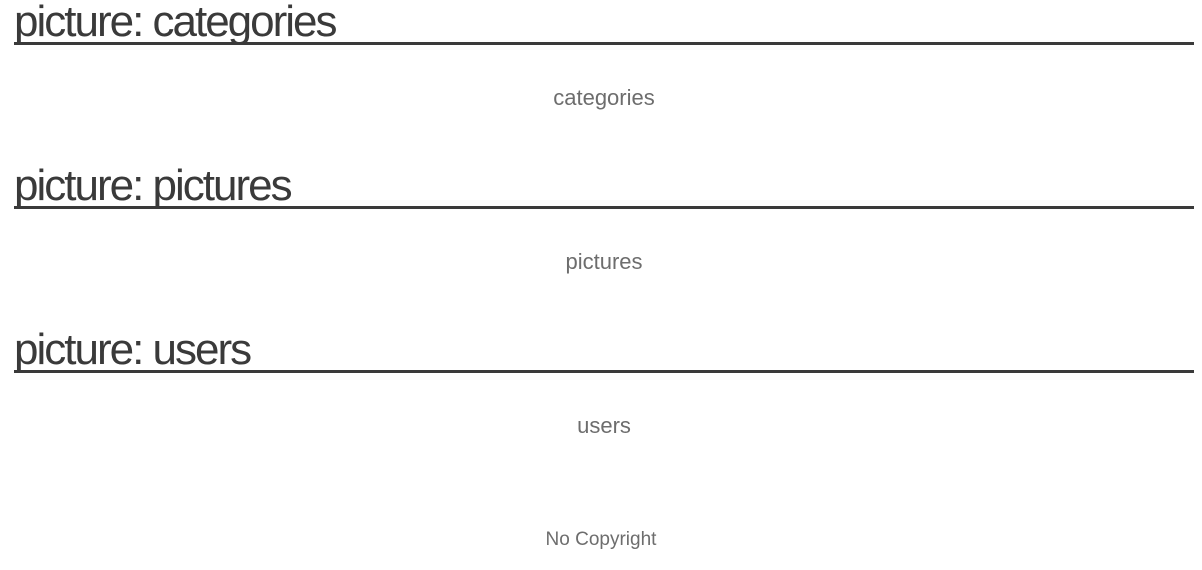  What do you see at coordinates (604, 181) in the screenshot?
I see `section-header: picture: pictures` at bounding box center [604, 181].